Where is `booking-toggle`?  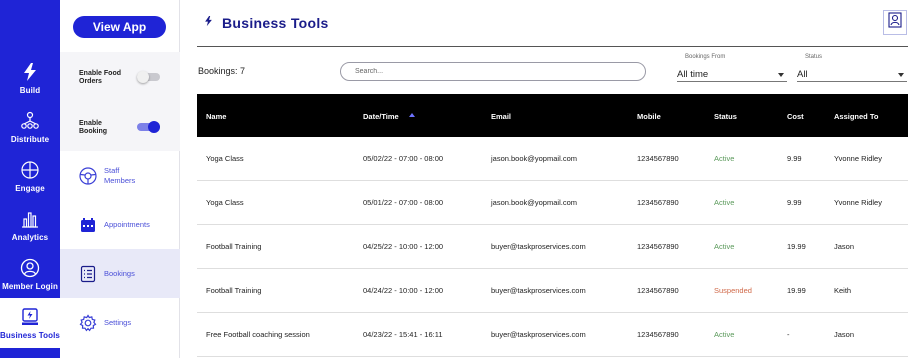 booking-toggle is located at coordinates (148, 127).